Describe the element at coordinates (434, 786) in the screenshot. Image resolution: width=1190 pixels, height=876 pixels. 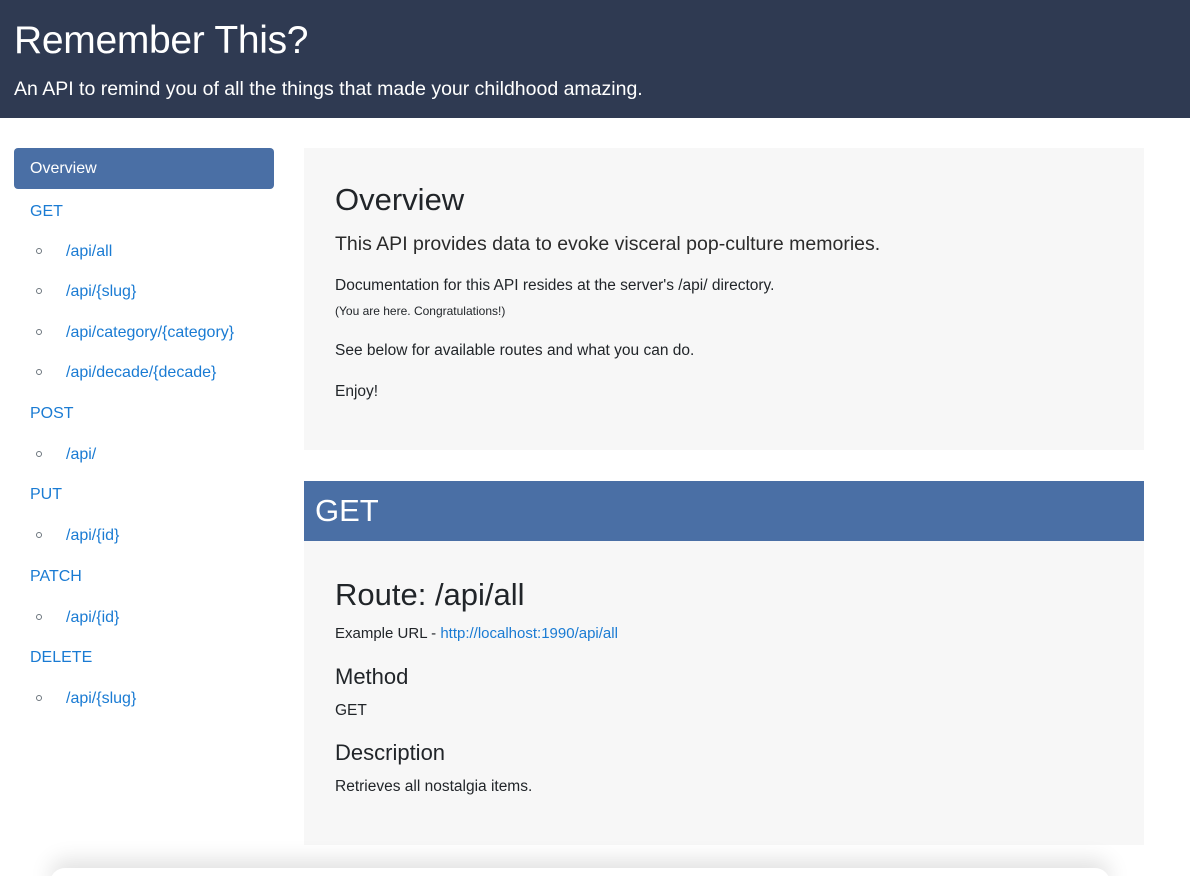
I see `description-value: Retrieves all nostalgia items.` at that location.